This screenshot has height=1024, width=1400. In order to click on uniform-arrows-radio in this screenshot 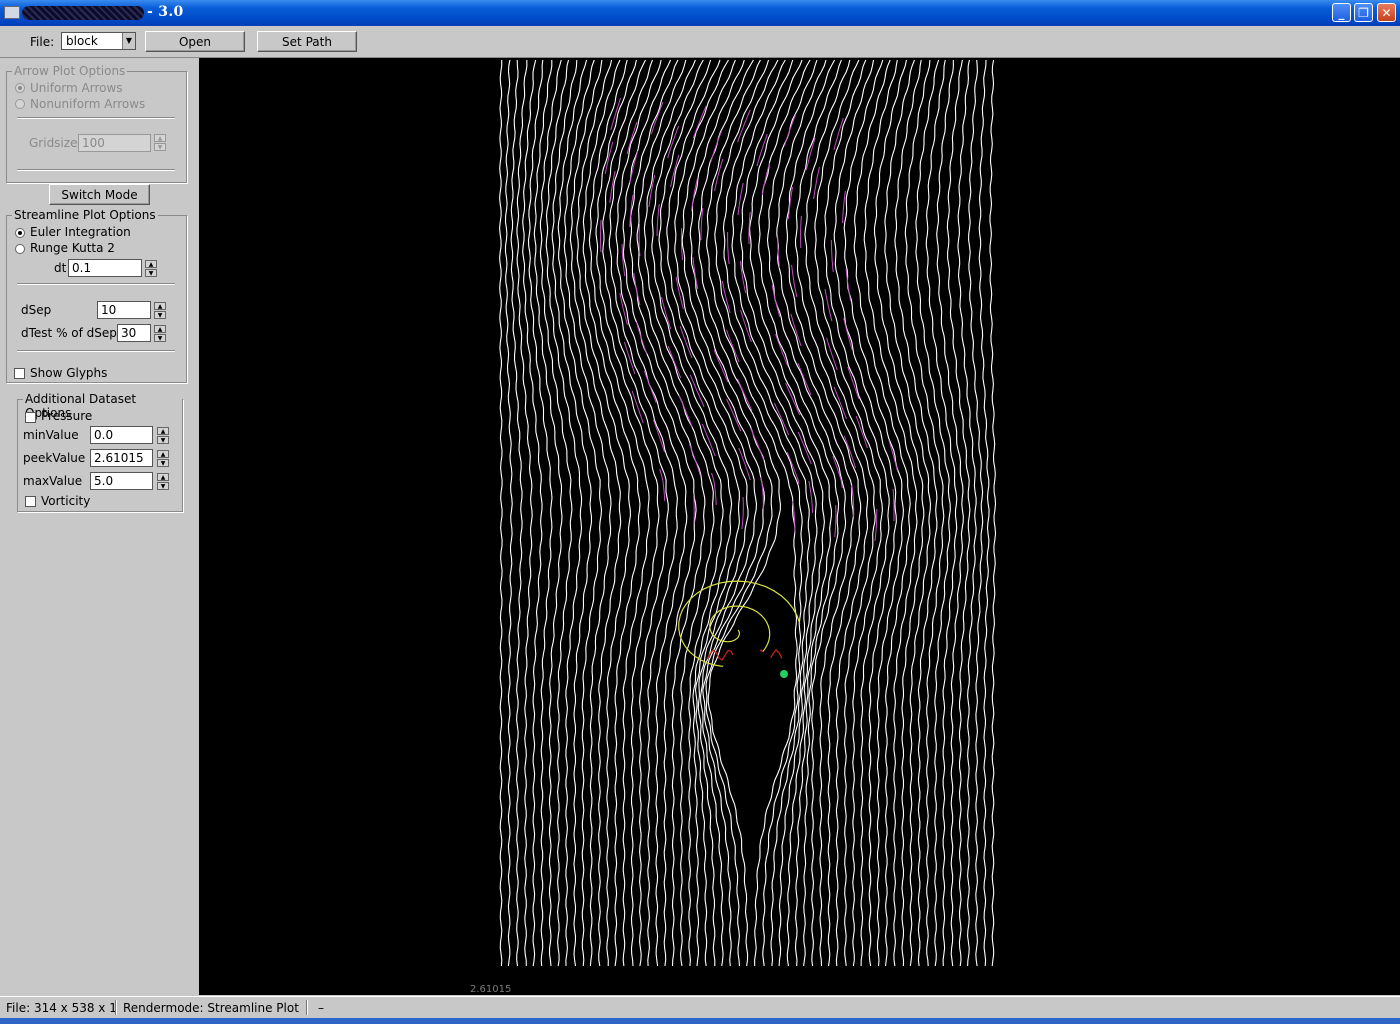, I will do `click(20, 88)`.